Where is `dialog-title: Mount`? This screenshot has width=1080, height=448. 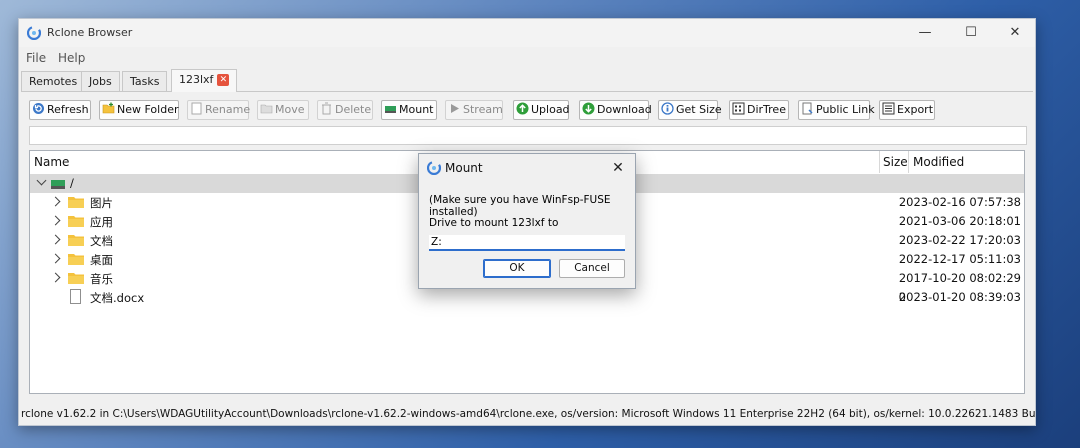
dialog-title: Mount is located at coordinates (464, 168).